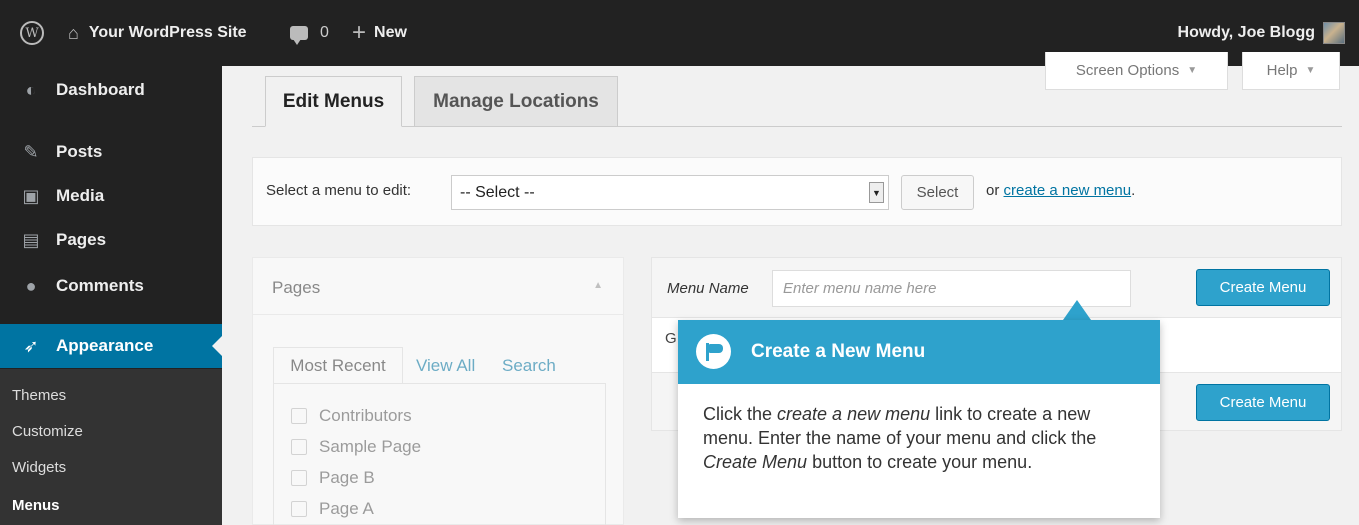  I want to click on tooltip-title: Create a New Menu, so click(838, 351).